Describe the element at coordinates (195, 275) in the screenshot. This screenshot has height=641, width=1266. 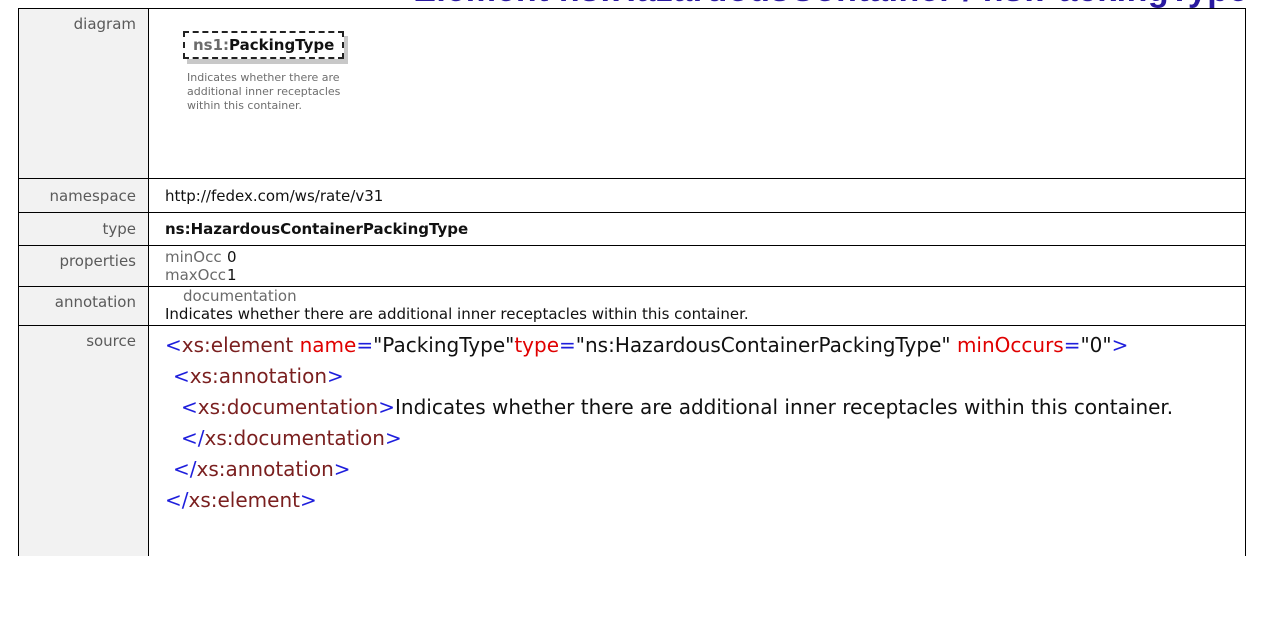
I see `property-name: maxOcc` at that location.